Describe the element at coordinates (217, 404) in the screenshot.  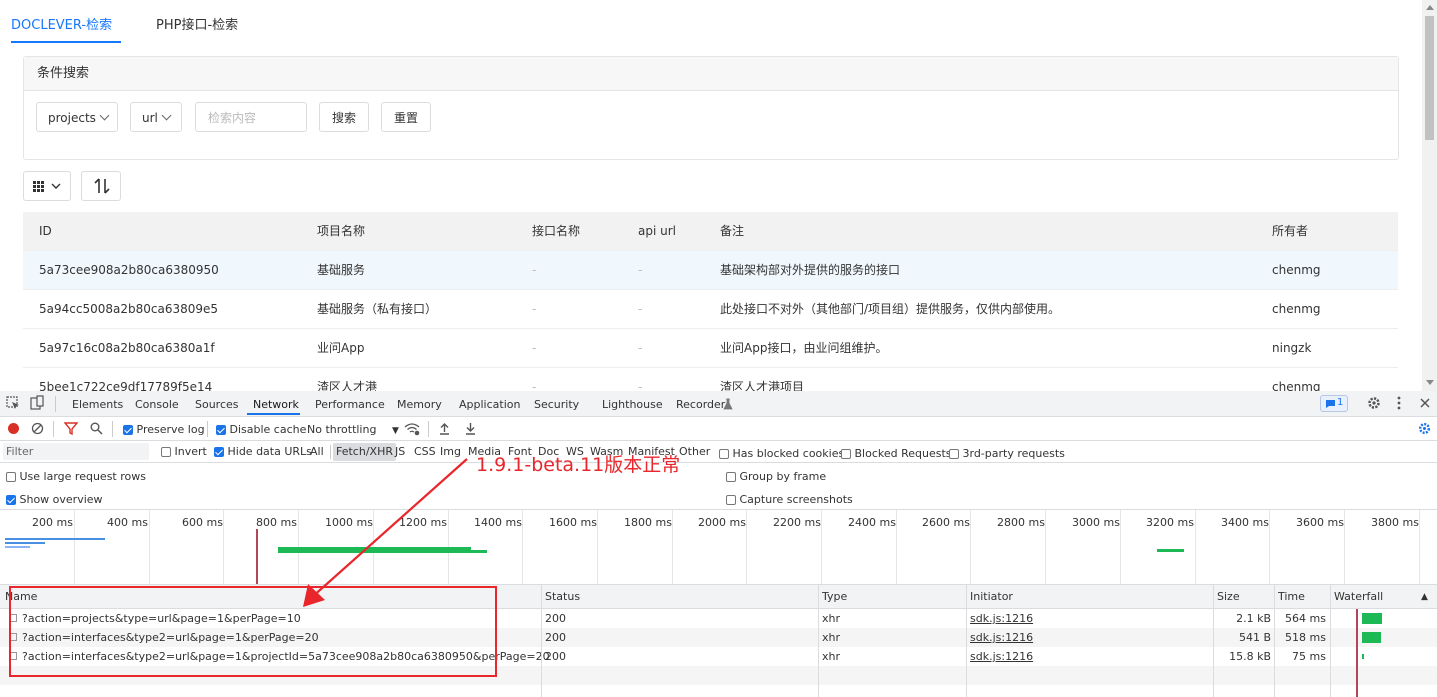
I see `tab-sources: Sources` at that location.